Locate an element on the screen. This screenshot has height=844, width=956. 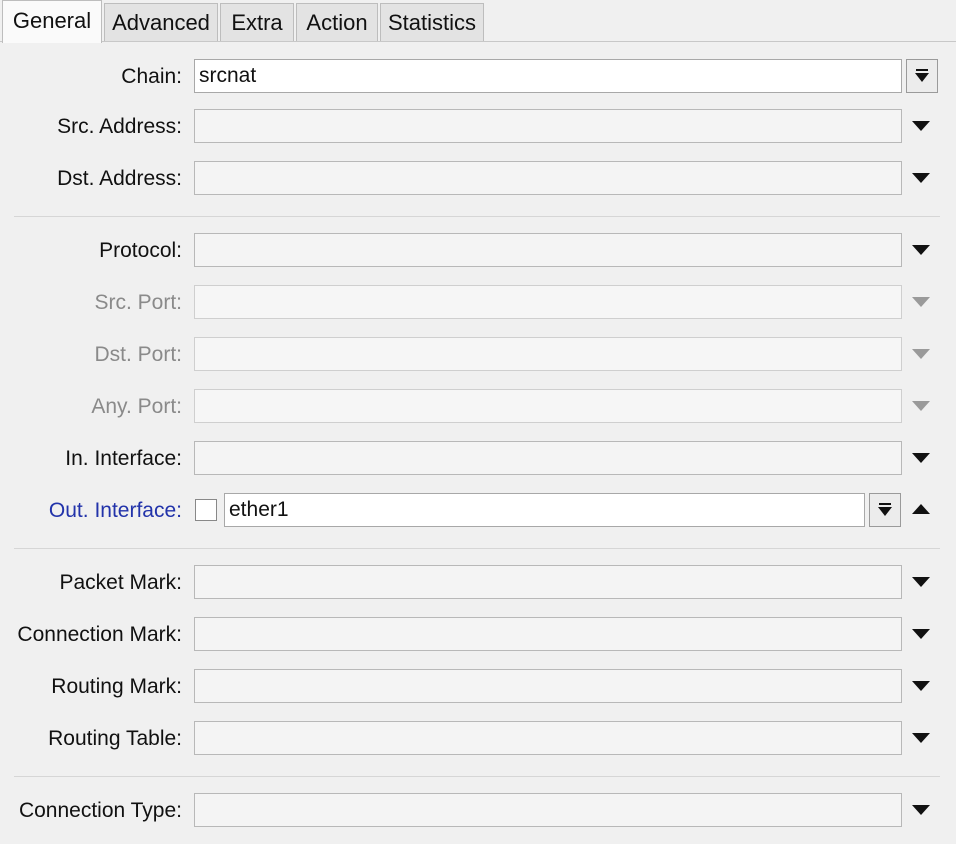
routing-table-expand-icon is located at coordinates (921, 738).